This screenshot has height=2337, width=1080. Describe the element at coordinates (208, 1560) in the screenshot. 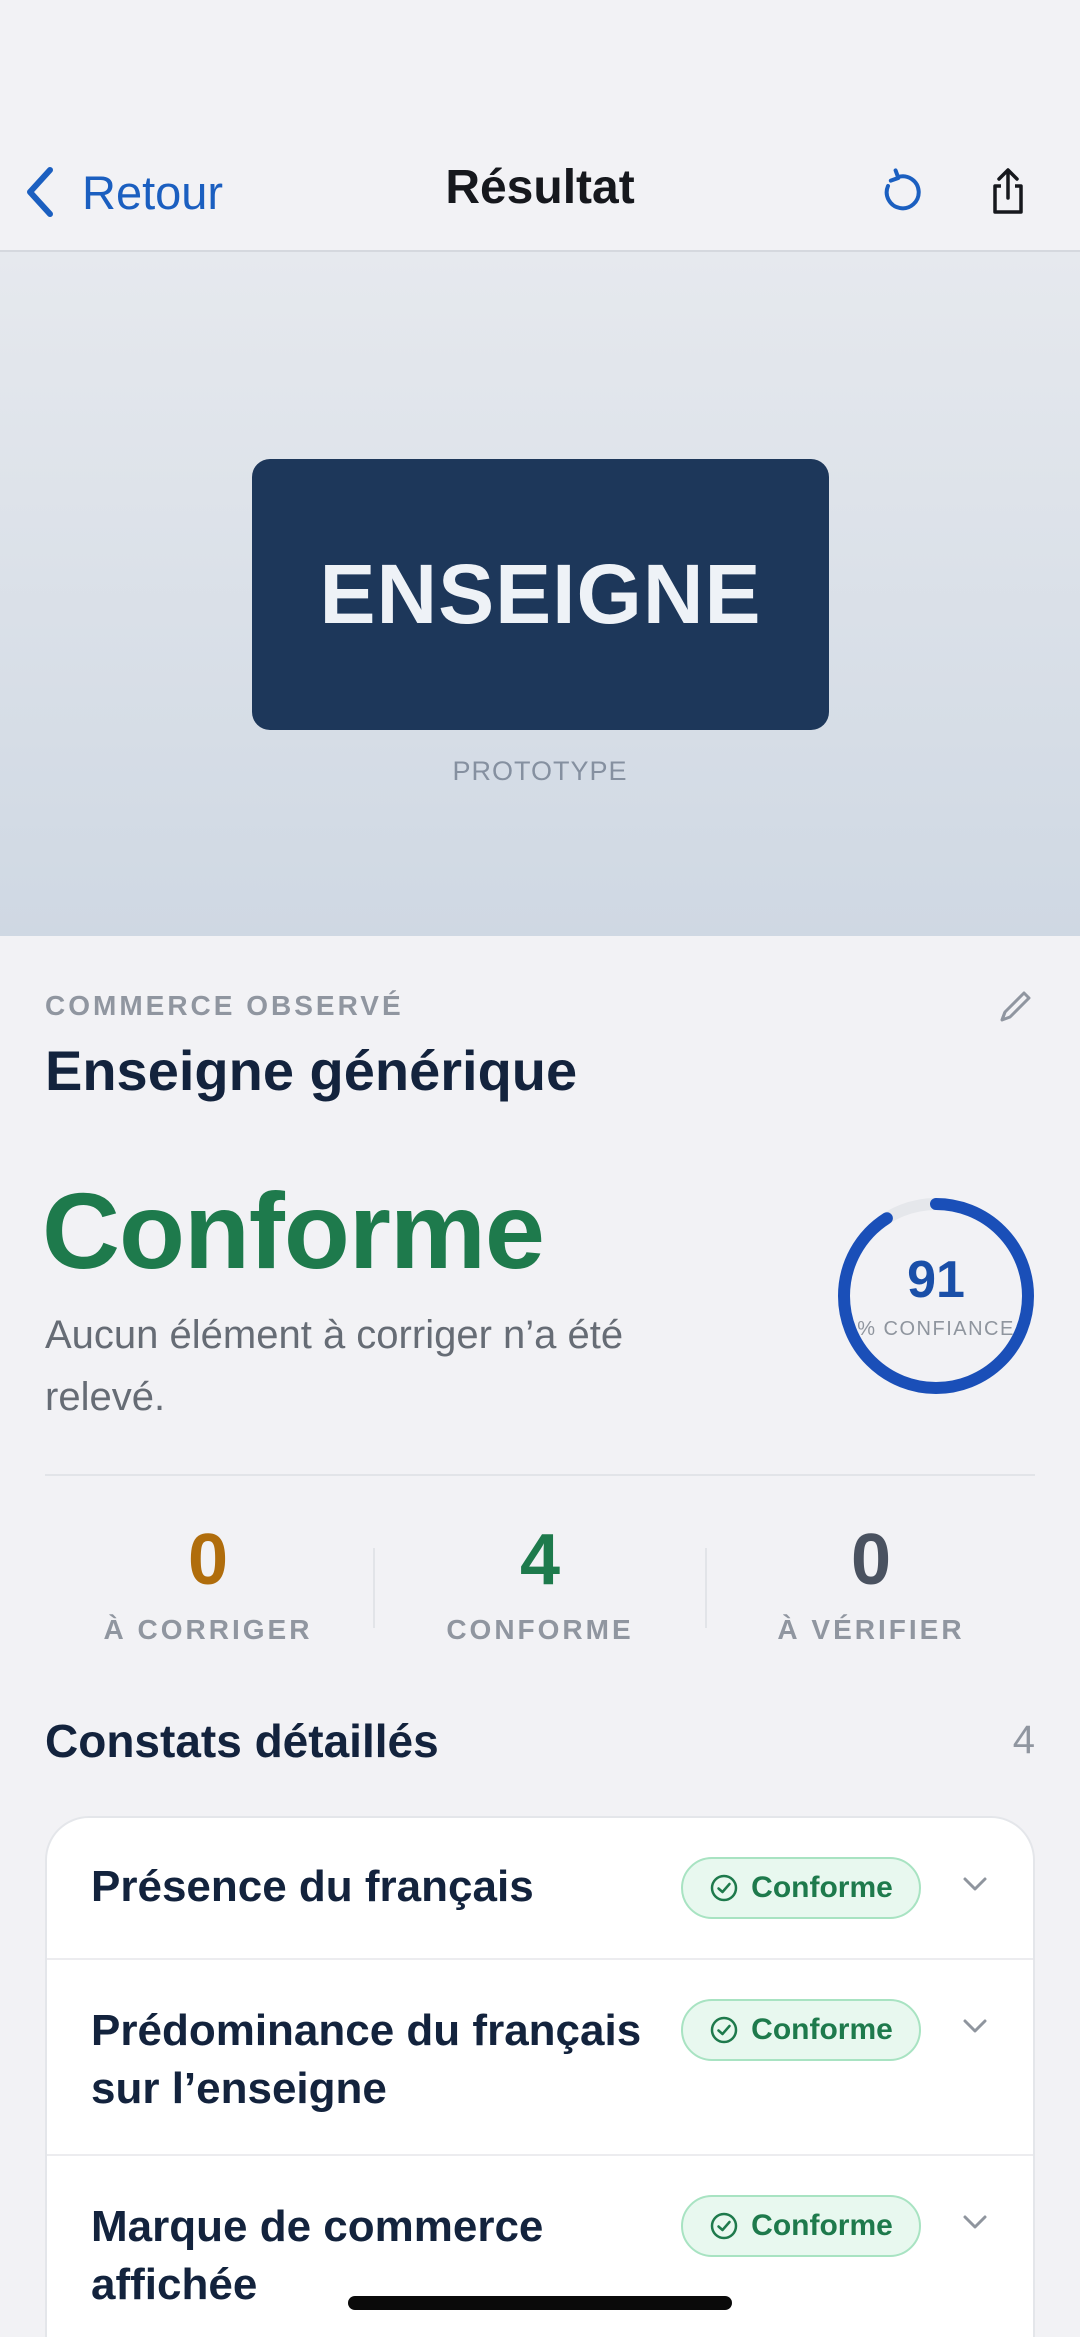

I see `stat-to-fix-value: 0` at that location.